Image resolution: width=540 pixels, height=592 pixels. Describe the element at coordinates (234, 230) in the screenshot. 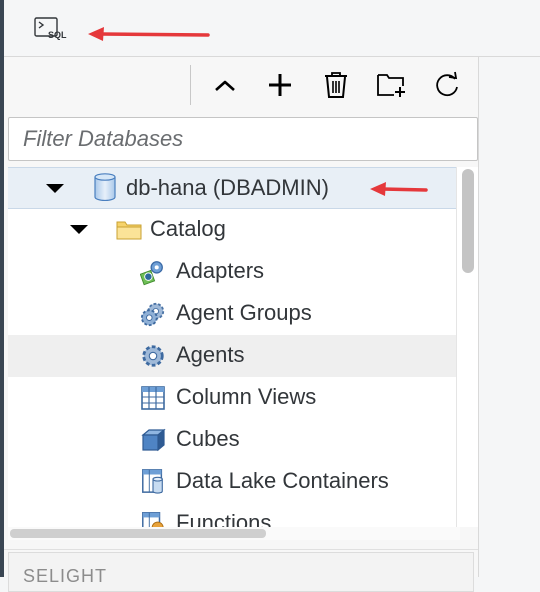

I see `tree-row-catalog: Catalog` at that location.